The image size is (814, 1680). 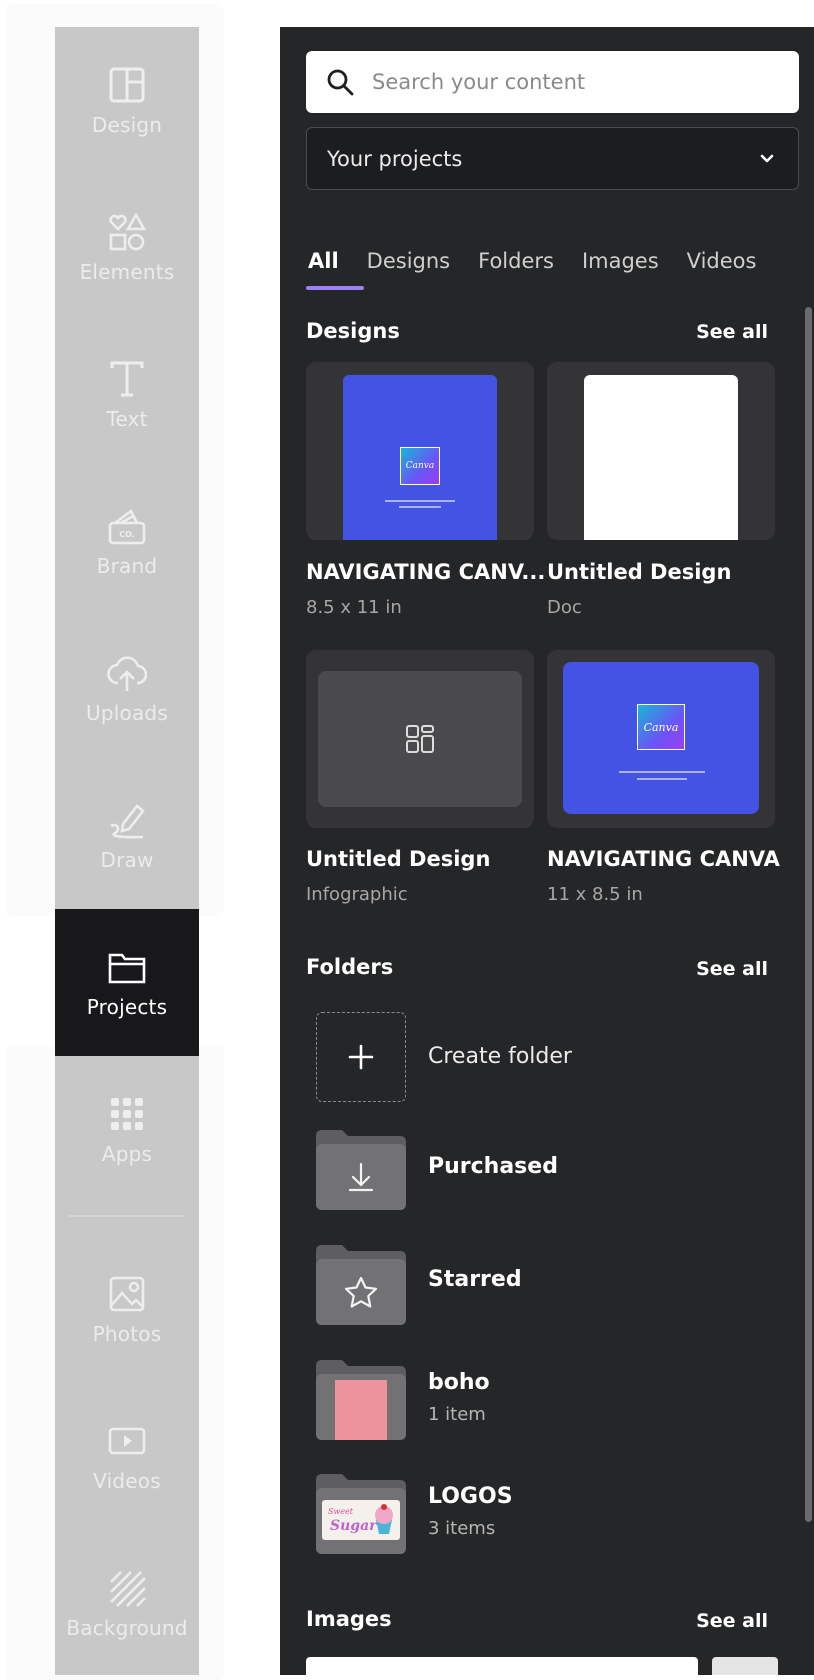 I want to click on design-card-untitled-infographic, so click(x=420, y=739).